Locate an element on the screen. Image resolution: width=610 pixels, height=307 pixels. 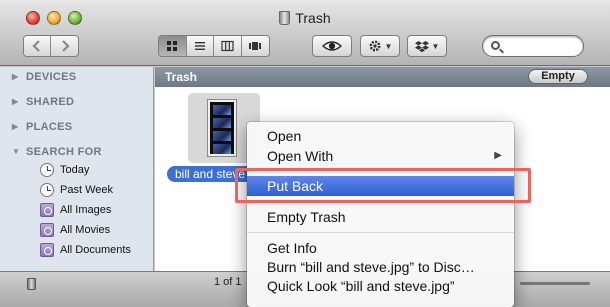
submenu-arrow-icon: ▶ is located at coordinates (498, 155).